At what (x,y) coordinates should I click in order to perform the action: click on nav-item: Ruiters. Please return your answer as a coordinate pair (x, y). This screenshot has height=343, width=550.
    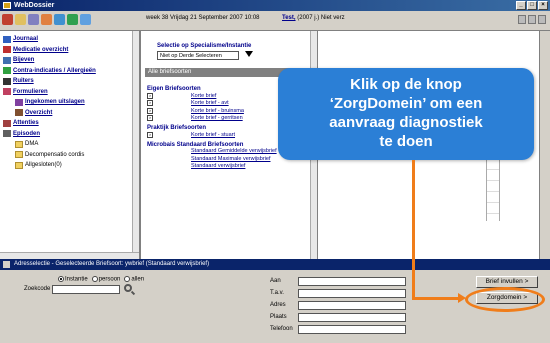
    Looking at the image, I should click on (69, 81).